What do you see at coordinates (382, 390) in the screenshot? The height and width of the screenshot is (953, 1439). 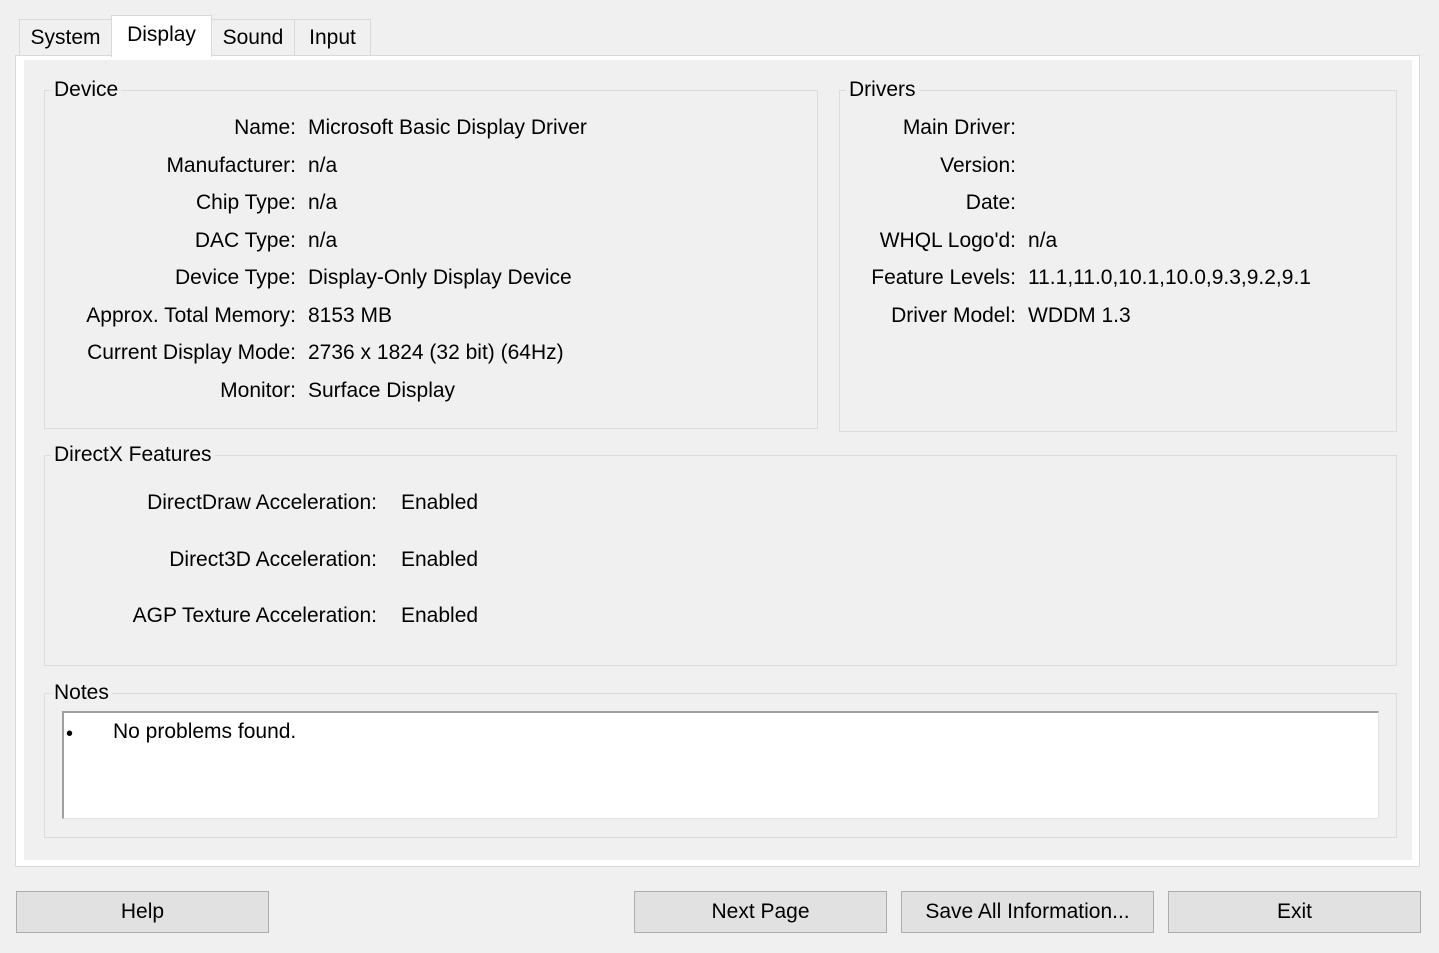 I see `device-monitor-value: Surface Display` at bounding box center [382, 390].